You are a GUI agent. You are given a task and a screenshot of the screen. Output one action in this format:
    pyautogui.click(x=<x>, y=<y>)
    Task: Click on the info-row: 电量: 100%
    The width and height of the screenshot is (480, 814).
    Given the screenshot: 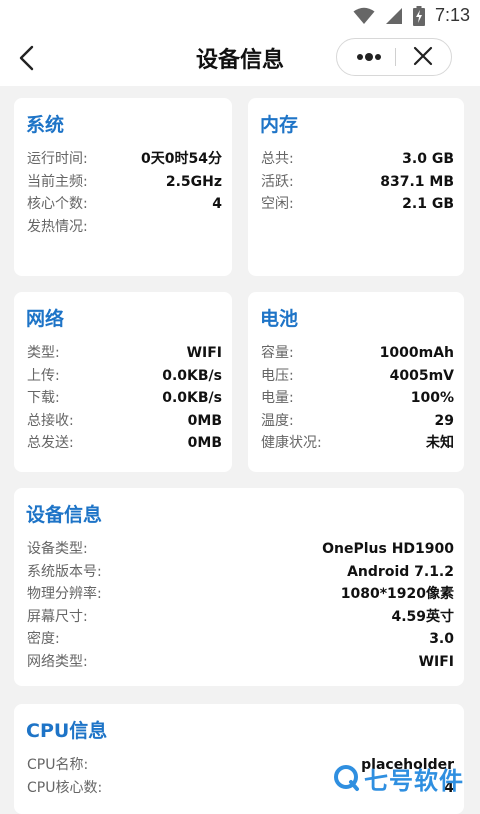 What is the action you would take?
    pyautogui.click(x=357, y=398)
    